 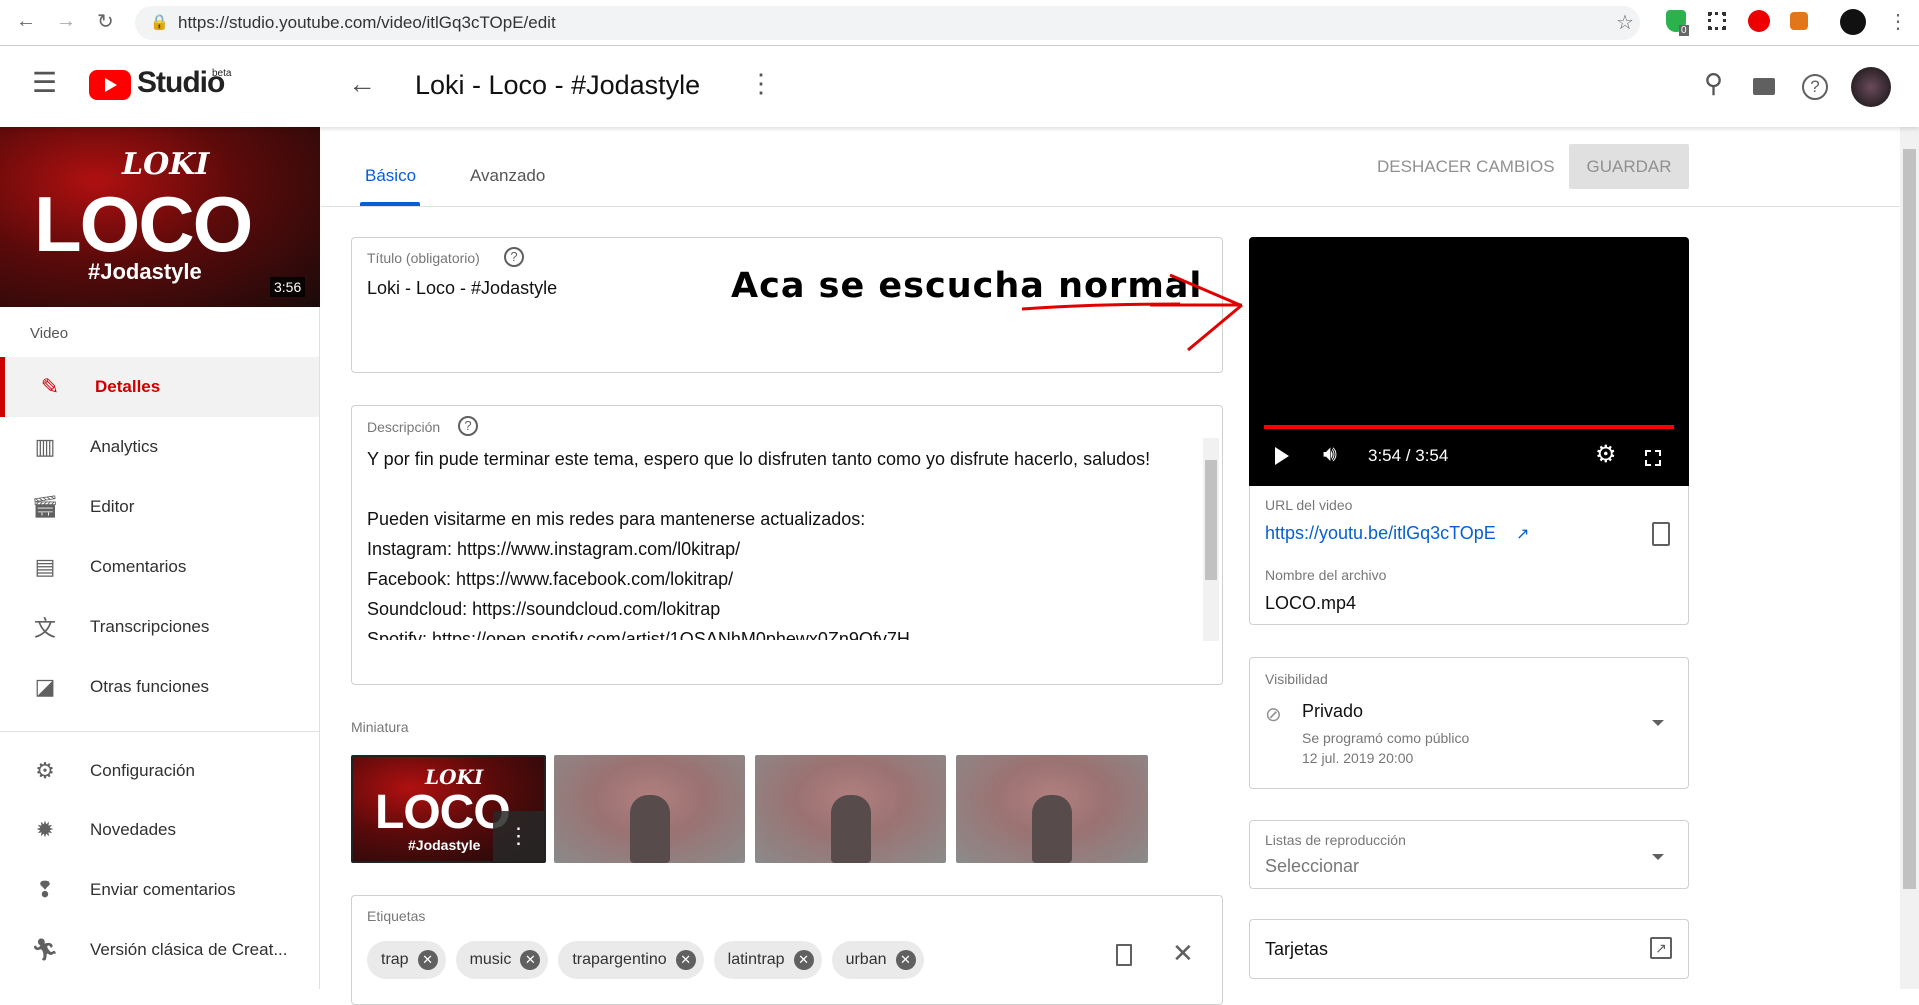 I want to click on sidebar-item-analytics: ▥ Analytics, so click(x=159, y=447).